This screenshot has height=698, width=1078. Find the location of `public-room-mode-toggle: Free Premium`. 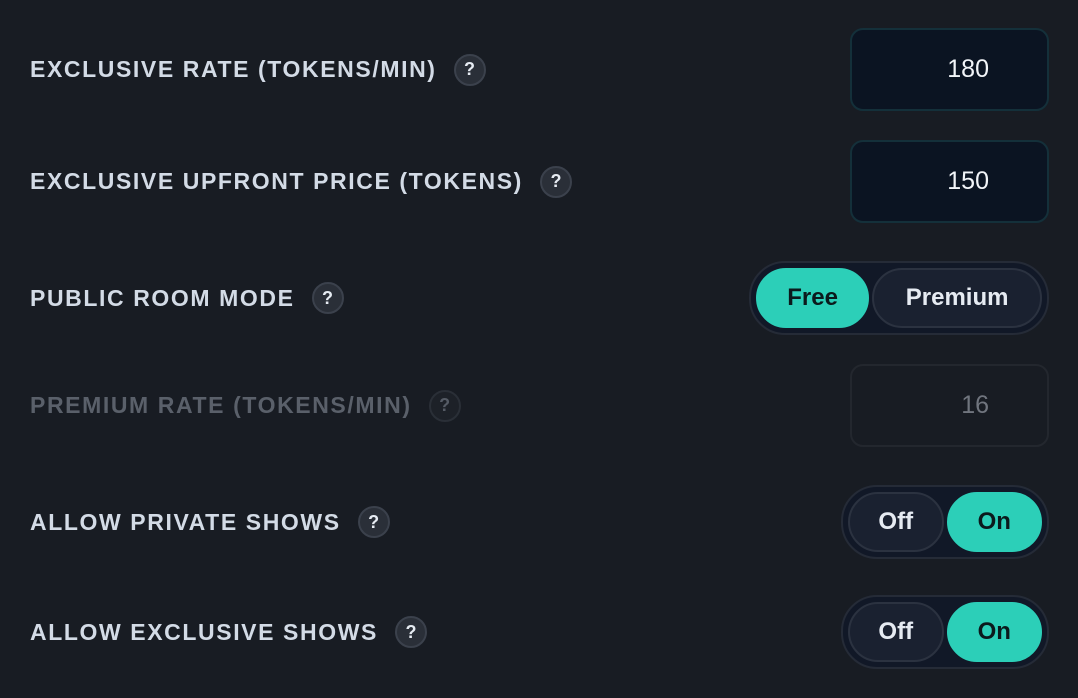

public-room-mode-toggle: Free Premium is located at coordinates (899, 298).